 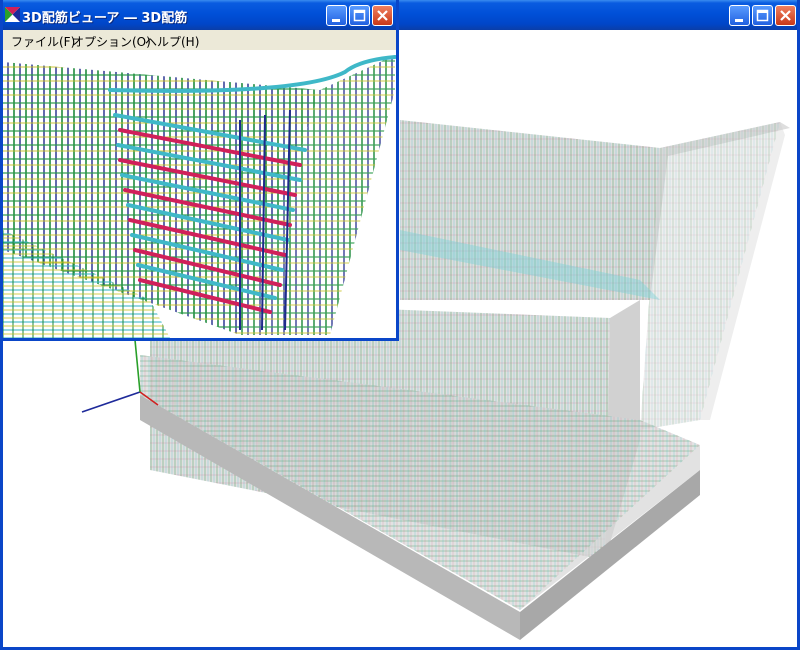 What do you see at coordinates (199, 40) in the screenshot?
I see `inset-menubar: ファイル(F) オプション(O) ヘルプ(H)` at bounding box center [199, 40].